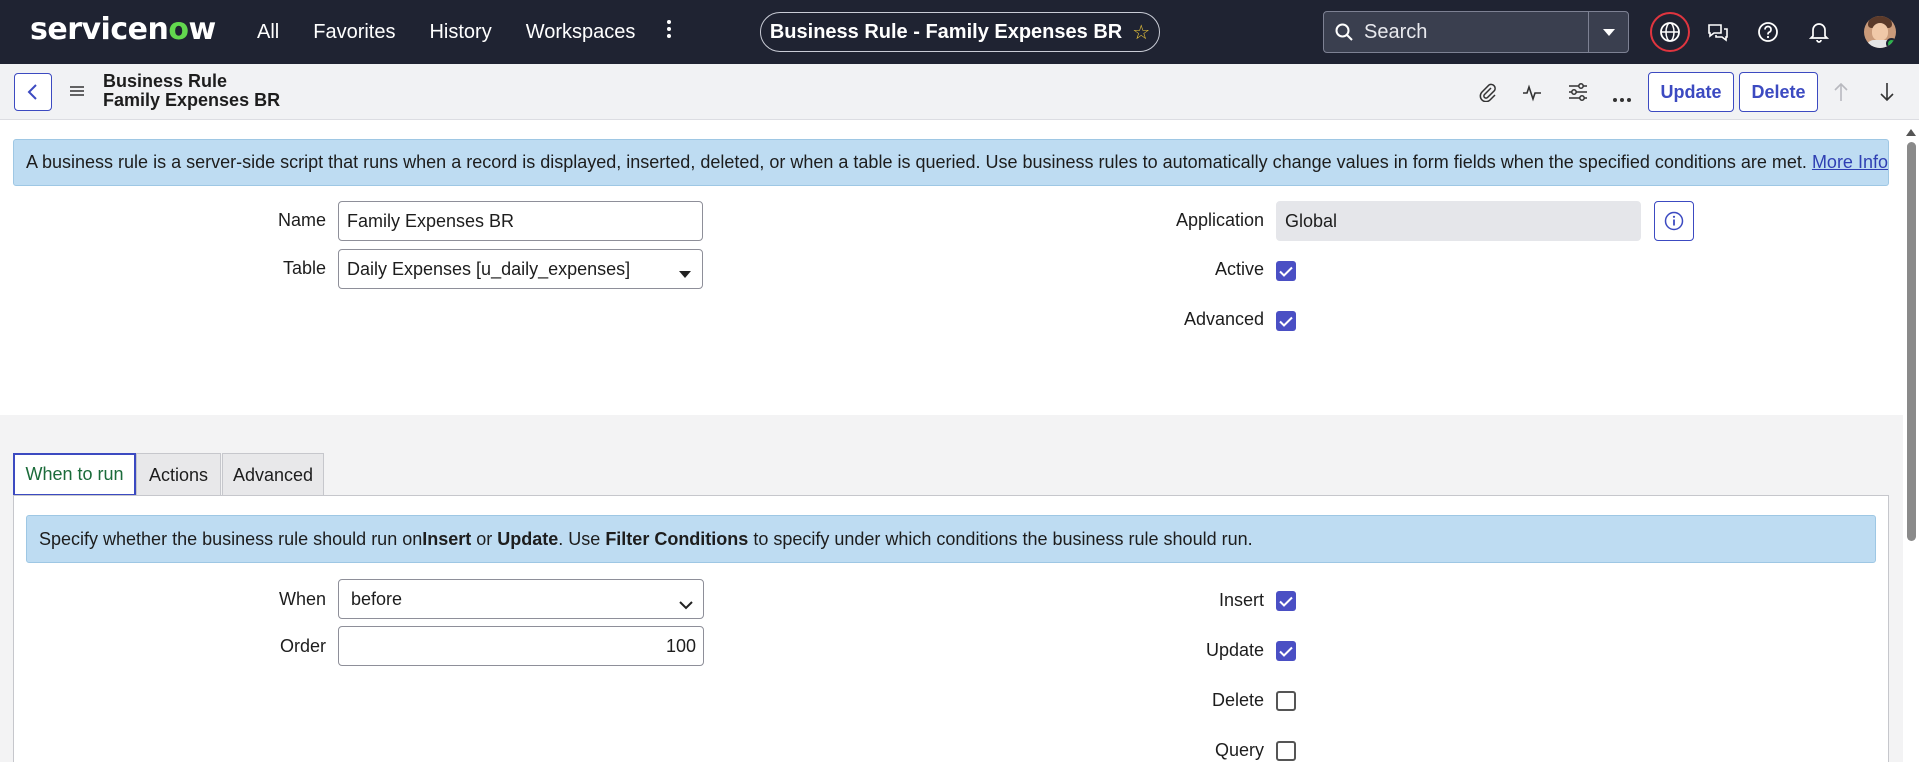  Describe the element at coordinates (520, 221) in the screenshot. I see `name-field: Family Expenses BR` at that location.